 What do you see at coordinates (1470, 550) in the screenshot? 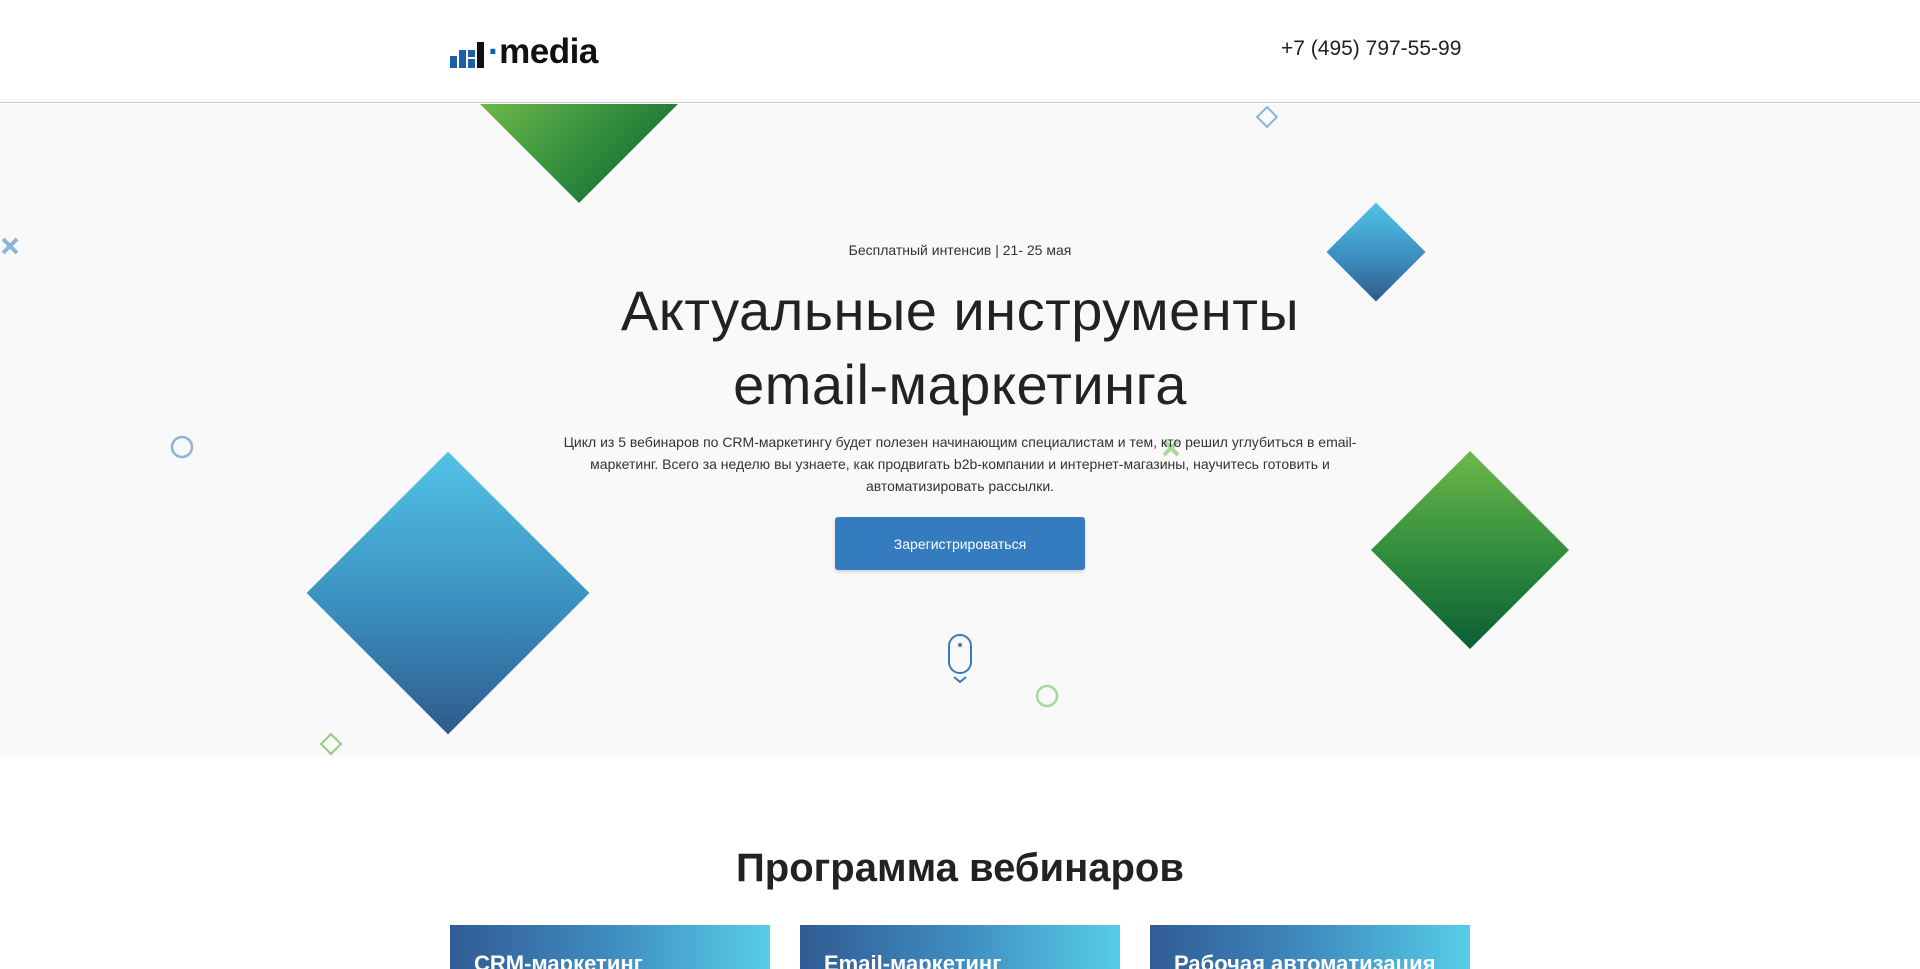
I see `green-diamond-shape` at bounding box center [1470, 550].